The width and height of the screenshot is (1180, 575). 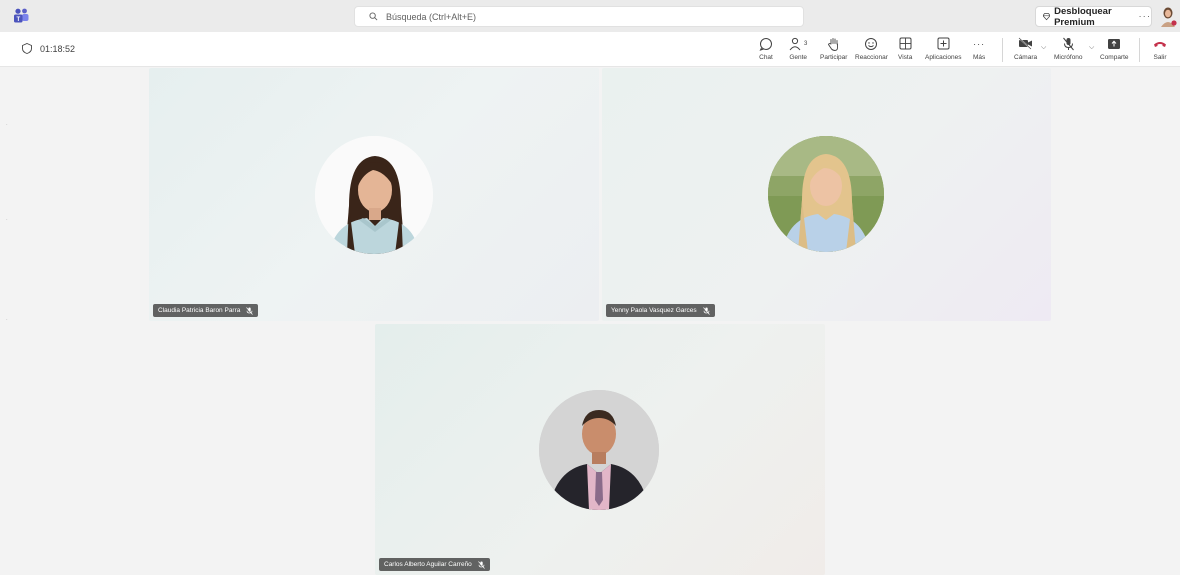 I want to click on user-avatar, so click(x=1168, y=16).